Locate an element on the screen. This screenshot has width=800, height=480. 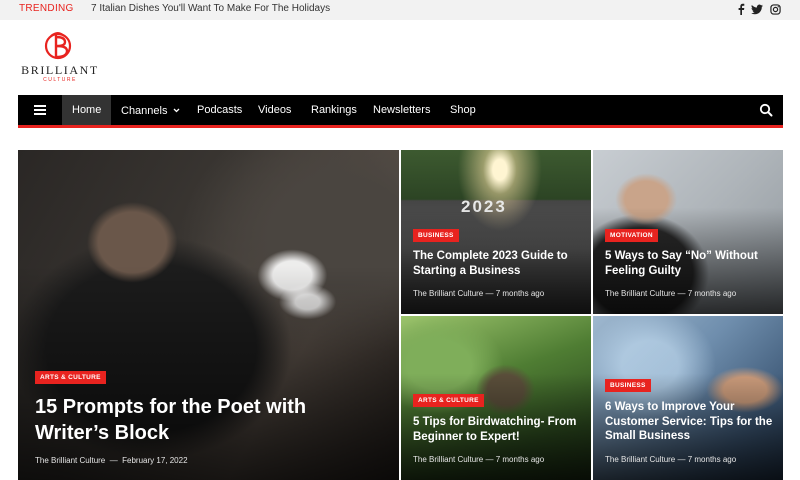
facebook-icon is located at coordinates (741, 9).